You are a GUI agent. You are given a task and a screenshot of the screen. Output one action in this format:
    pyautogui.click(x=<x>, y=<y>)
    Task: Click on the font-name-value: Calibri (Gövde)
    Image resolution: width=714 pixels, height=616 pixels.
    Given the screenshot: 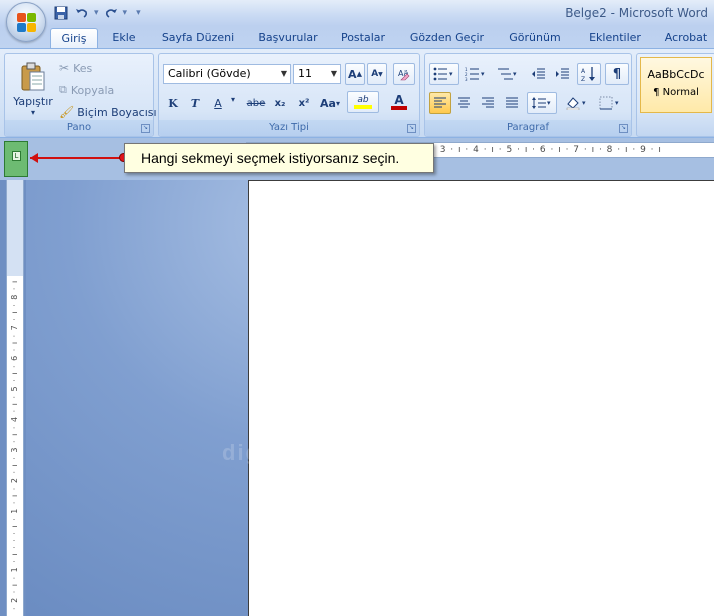 What is the action you would take?
    pyautogui.click(x=209, y=73)
    